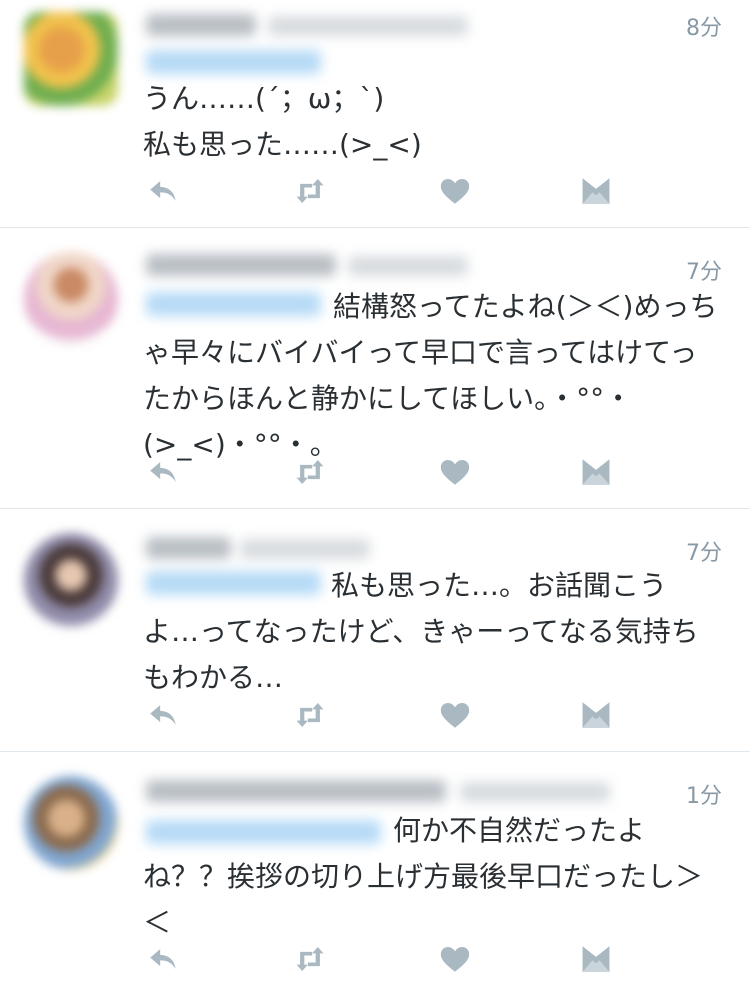 The height and width of the screenshot is (985, 750). What do you see at coordinates (423, 876) in the screenshot?
I see `tweet-text: 何か不自然だったよね？？挨拶の切り上げ方最後早口だったし＞＜` at bounding box center [423, 876].